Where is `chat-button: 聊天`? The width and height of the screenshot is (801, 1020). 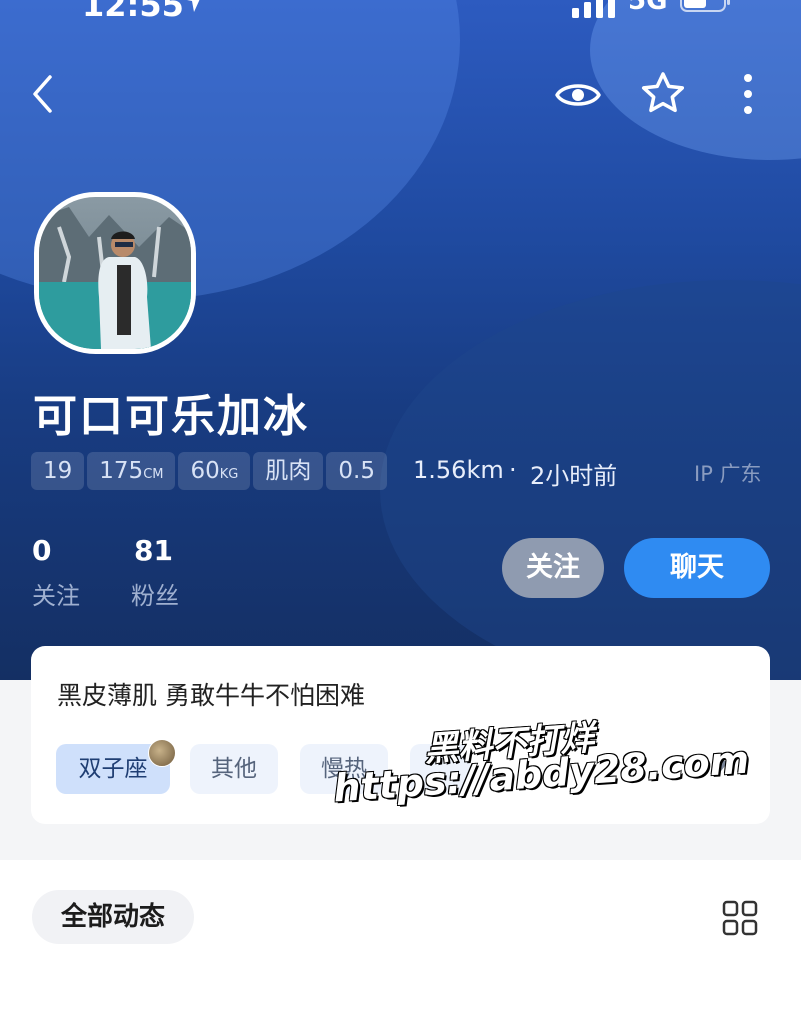 chat-button: 聊天 is located at coordinates (697, 568).